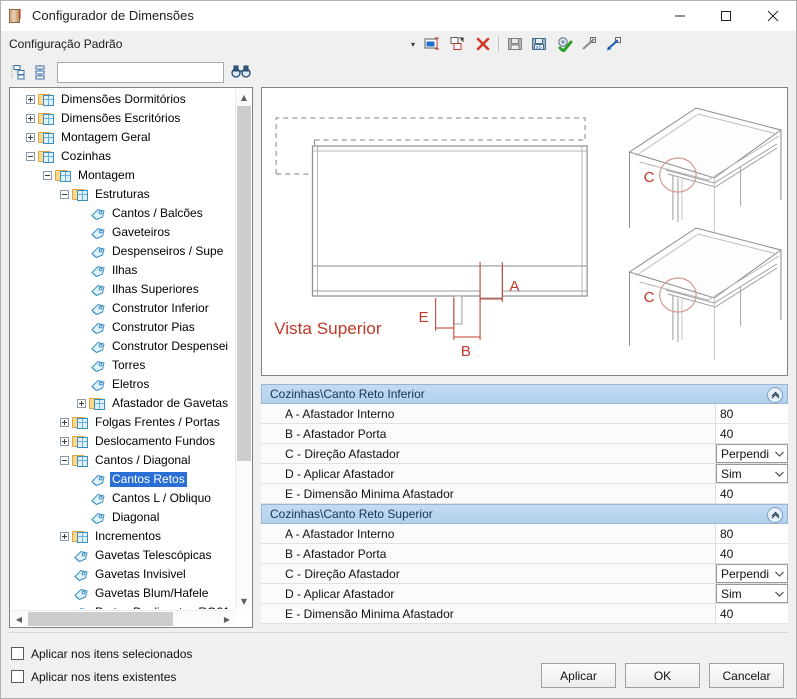  What do you see at coordinates (168, 251) in the screenshot?
I see `tree-item-label: Despenseiros / Supe` at bounding box center [168, 251].